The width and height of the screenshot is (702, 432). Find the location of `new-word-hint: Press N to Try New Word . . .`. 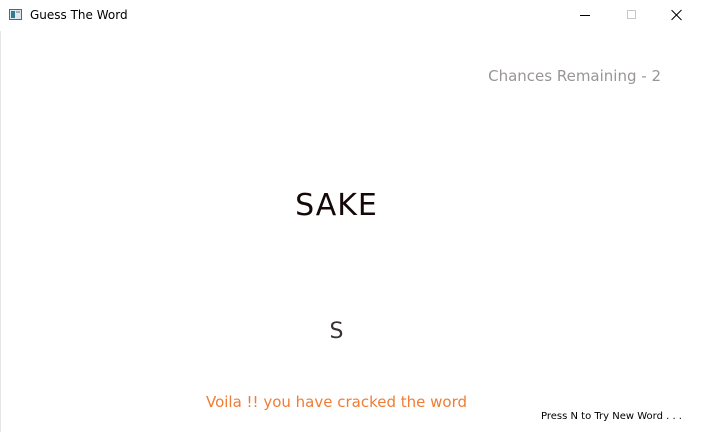

new-word-hint: Press N to Try New Word . . . is located at coordinates (611, 416).